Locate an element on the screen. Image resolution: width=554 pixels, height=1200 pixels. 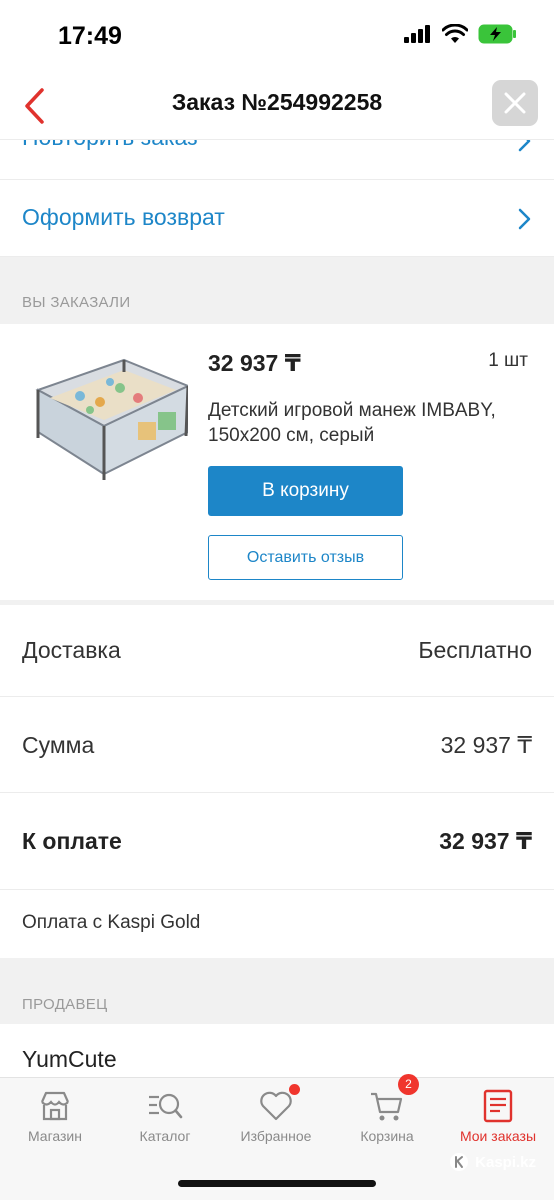
repeat-order-label: Повторить заказ is located at coordinates (110, 145).